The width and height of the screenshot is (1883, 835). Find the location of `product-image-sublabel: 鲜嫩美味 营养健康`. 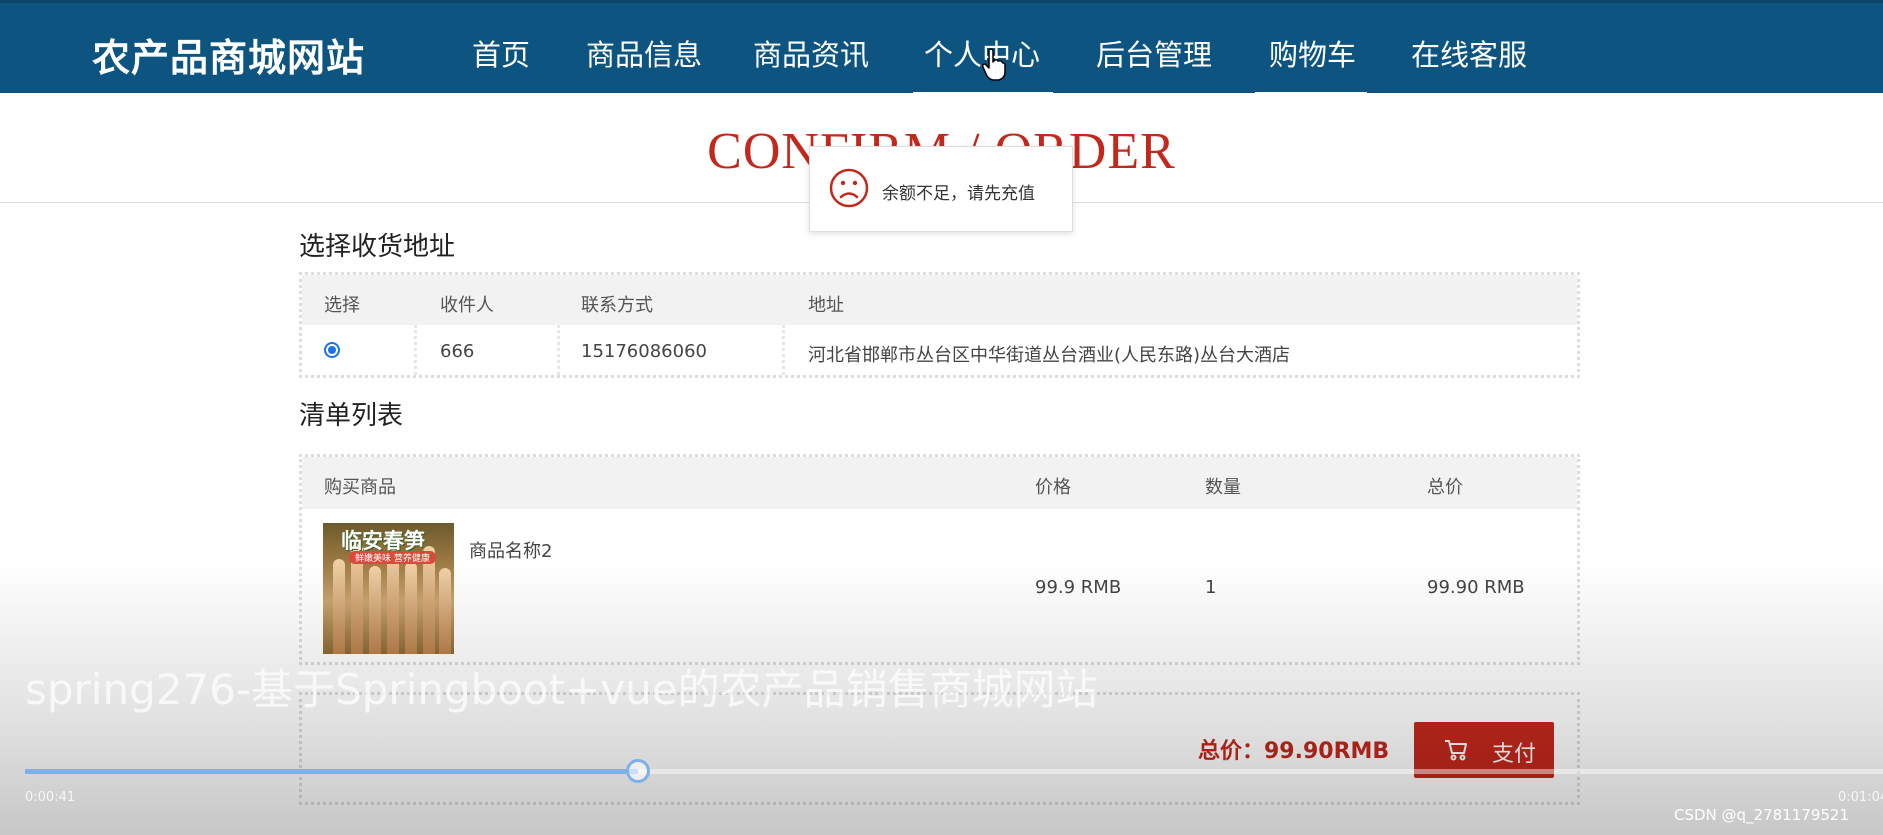

product-image-sublabel: 鲜嫩美味 营养健康 is located at coordinates (392, 557).